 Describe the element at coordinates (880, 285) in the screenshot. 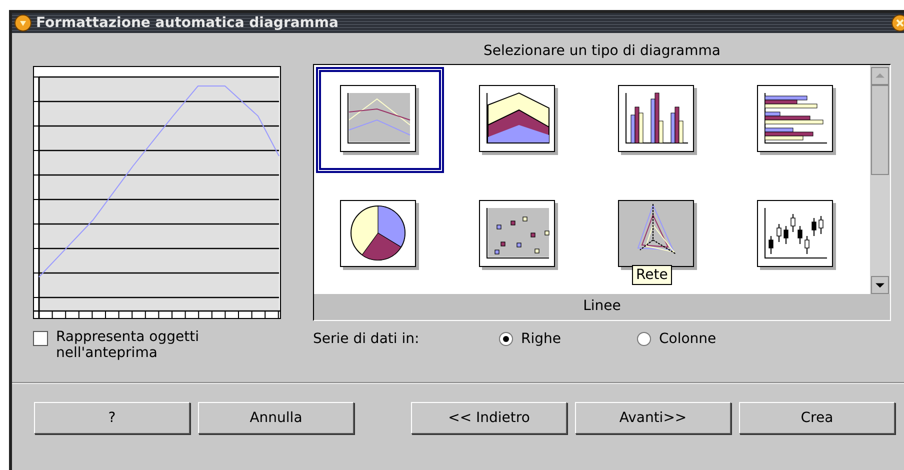

I see `scroll-down-icon` at that location.